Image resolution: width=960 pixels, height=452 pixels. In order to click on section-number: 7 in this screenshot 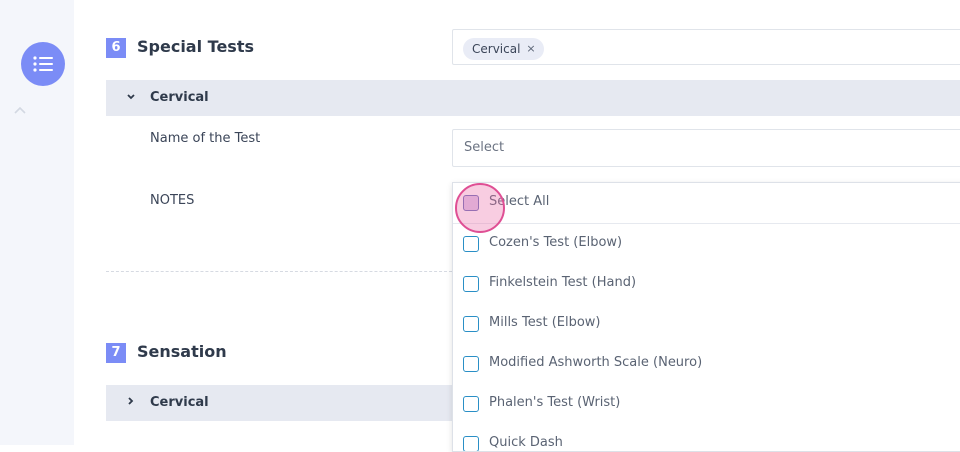, I will do `click(116, 353)`.